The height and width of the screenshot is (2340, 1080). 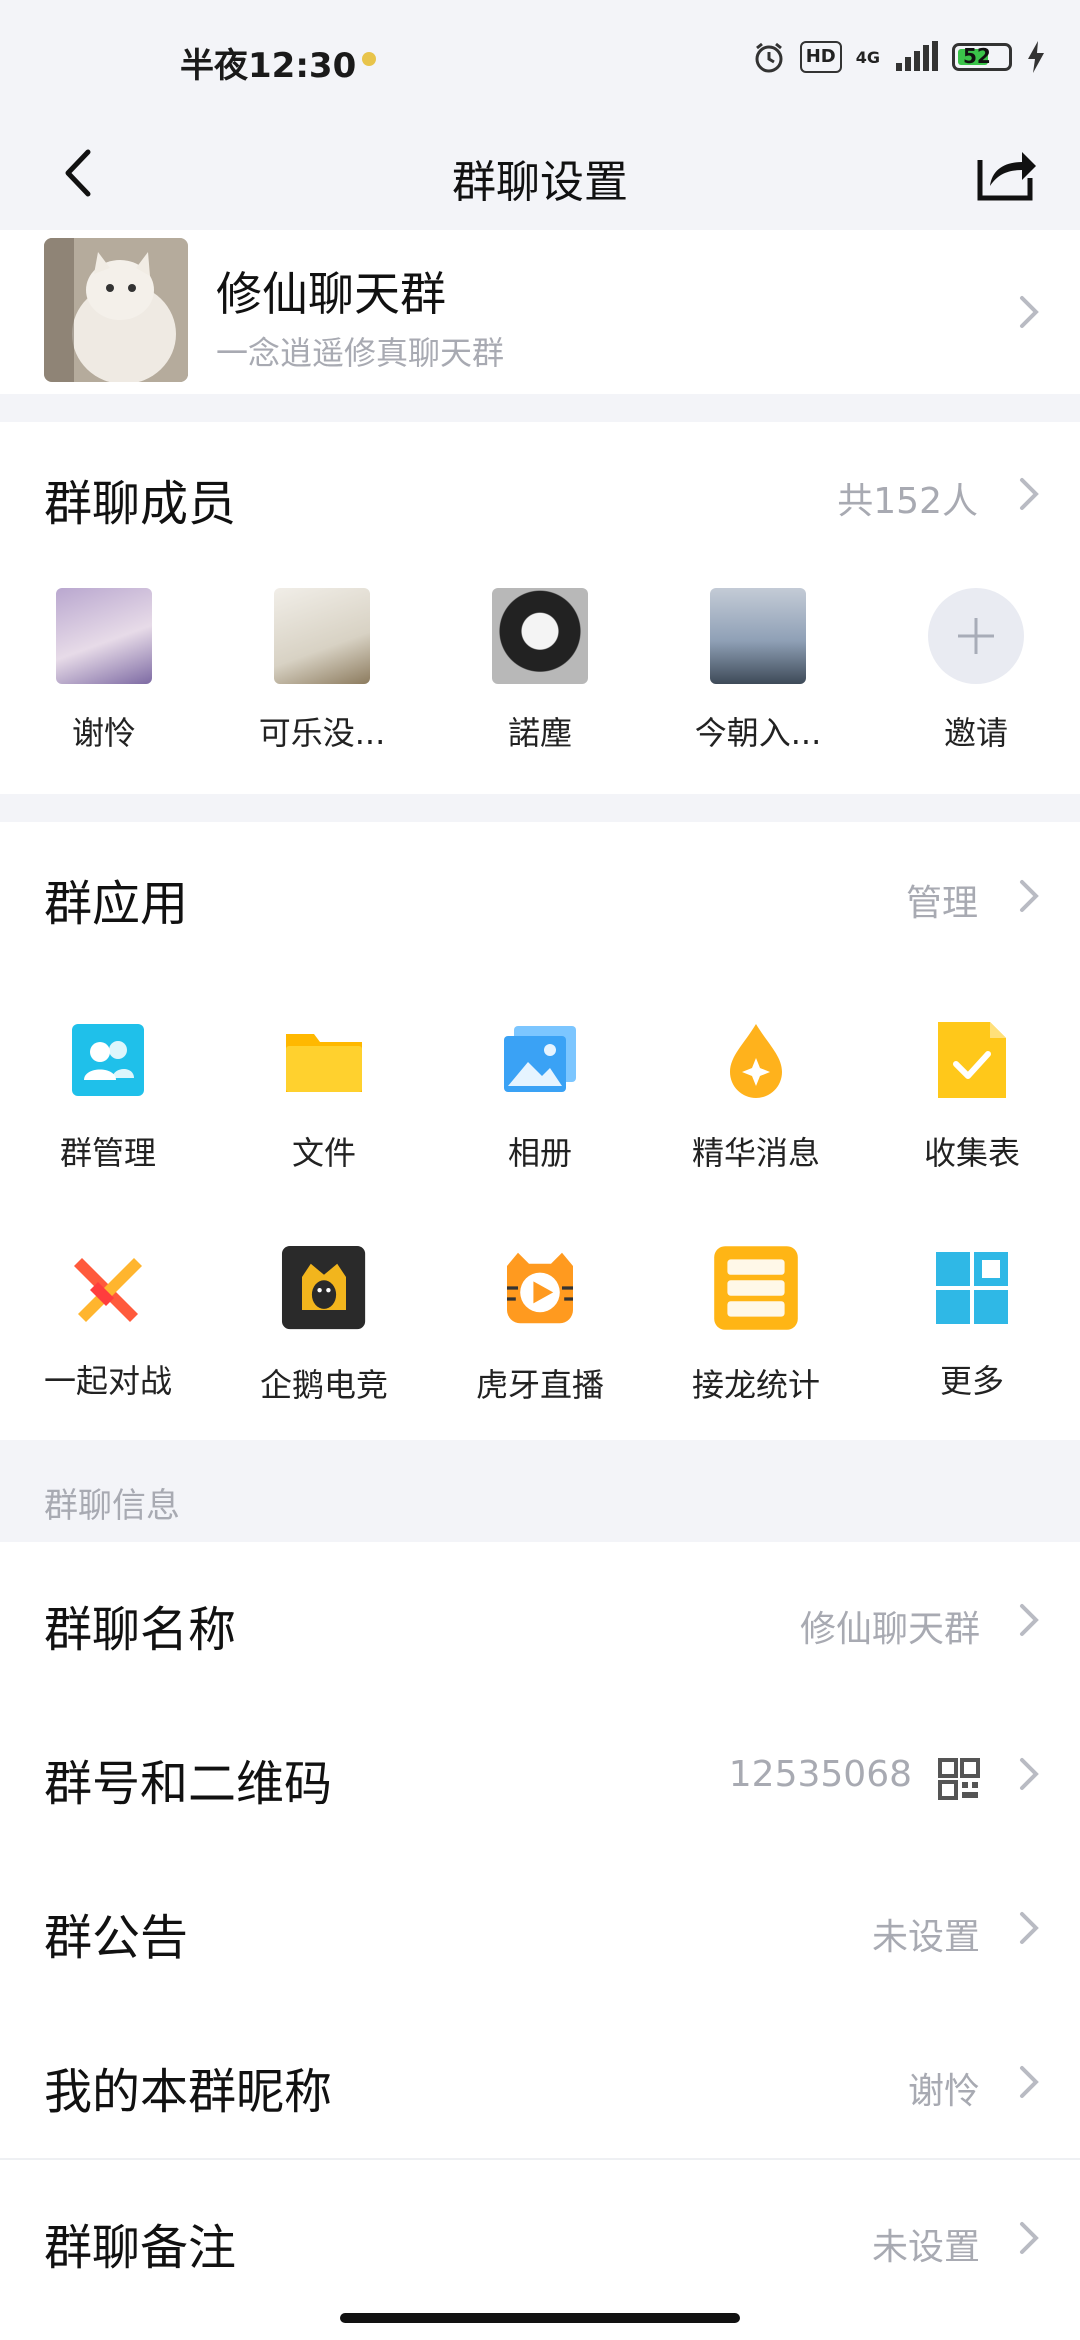 I want to click on collect-form-icon, so click(x=972, y=1060).